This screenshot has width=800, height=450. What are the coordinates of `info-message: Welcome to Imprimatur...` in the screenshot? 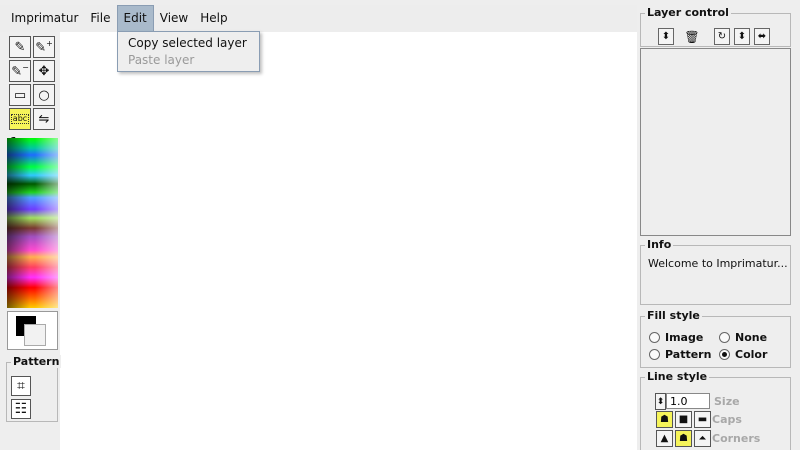 It's located at (718, 263).